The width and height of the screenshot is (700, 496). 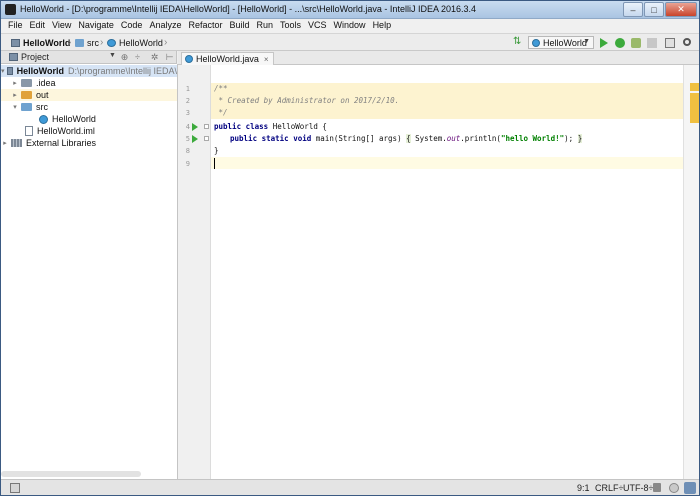 I want to click on code-line-1: /**, so click(x=221, y=88).